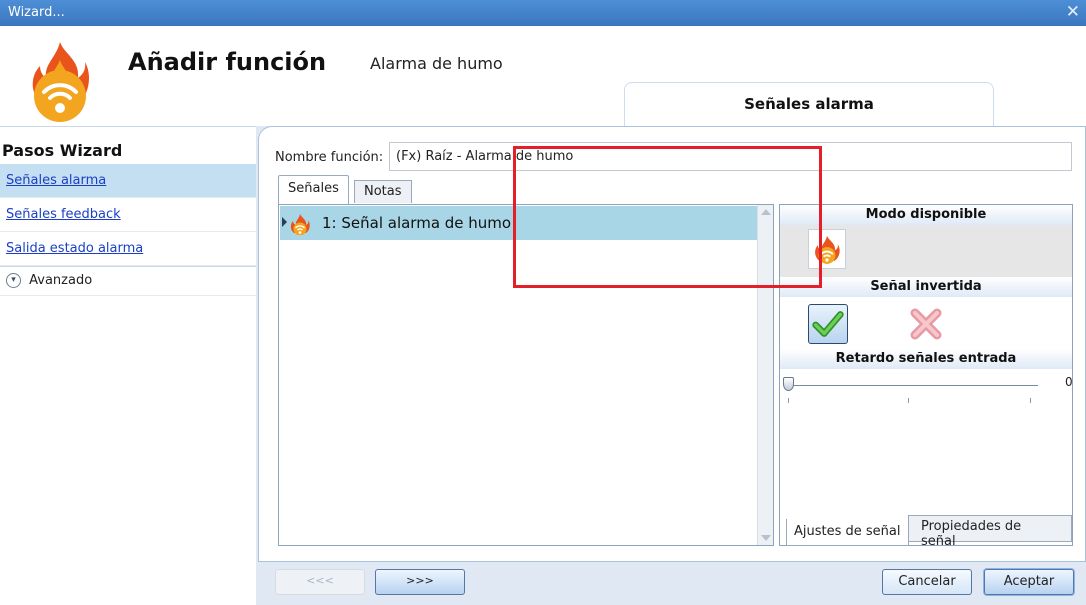  I want to click on current-step-tab: Señales alarma, so click(809, 104).